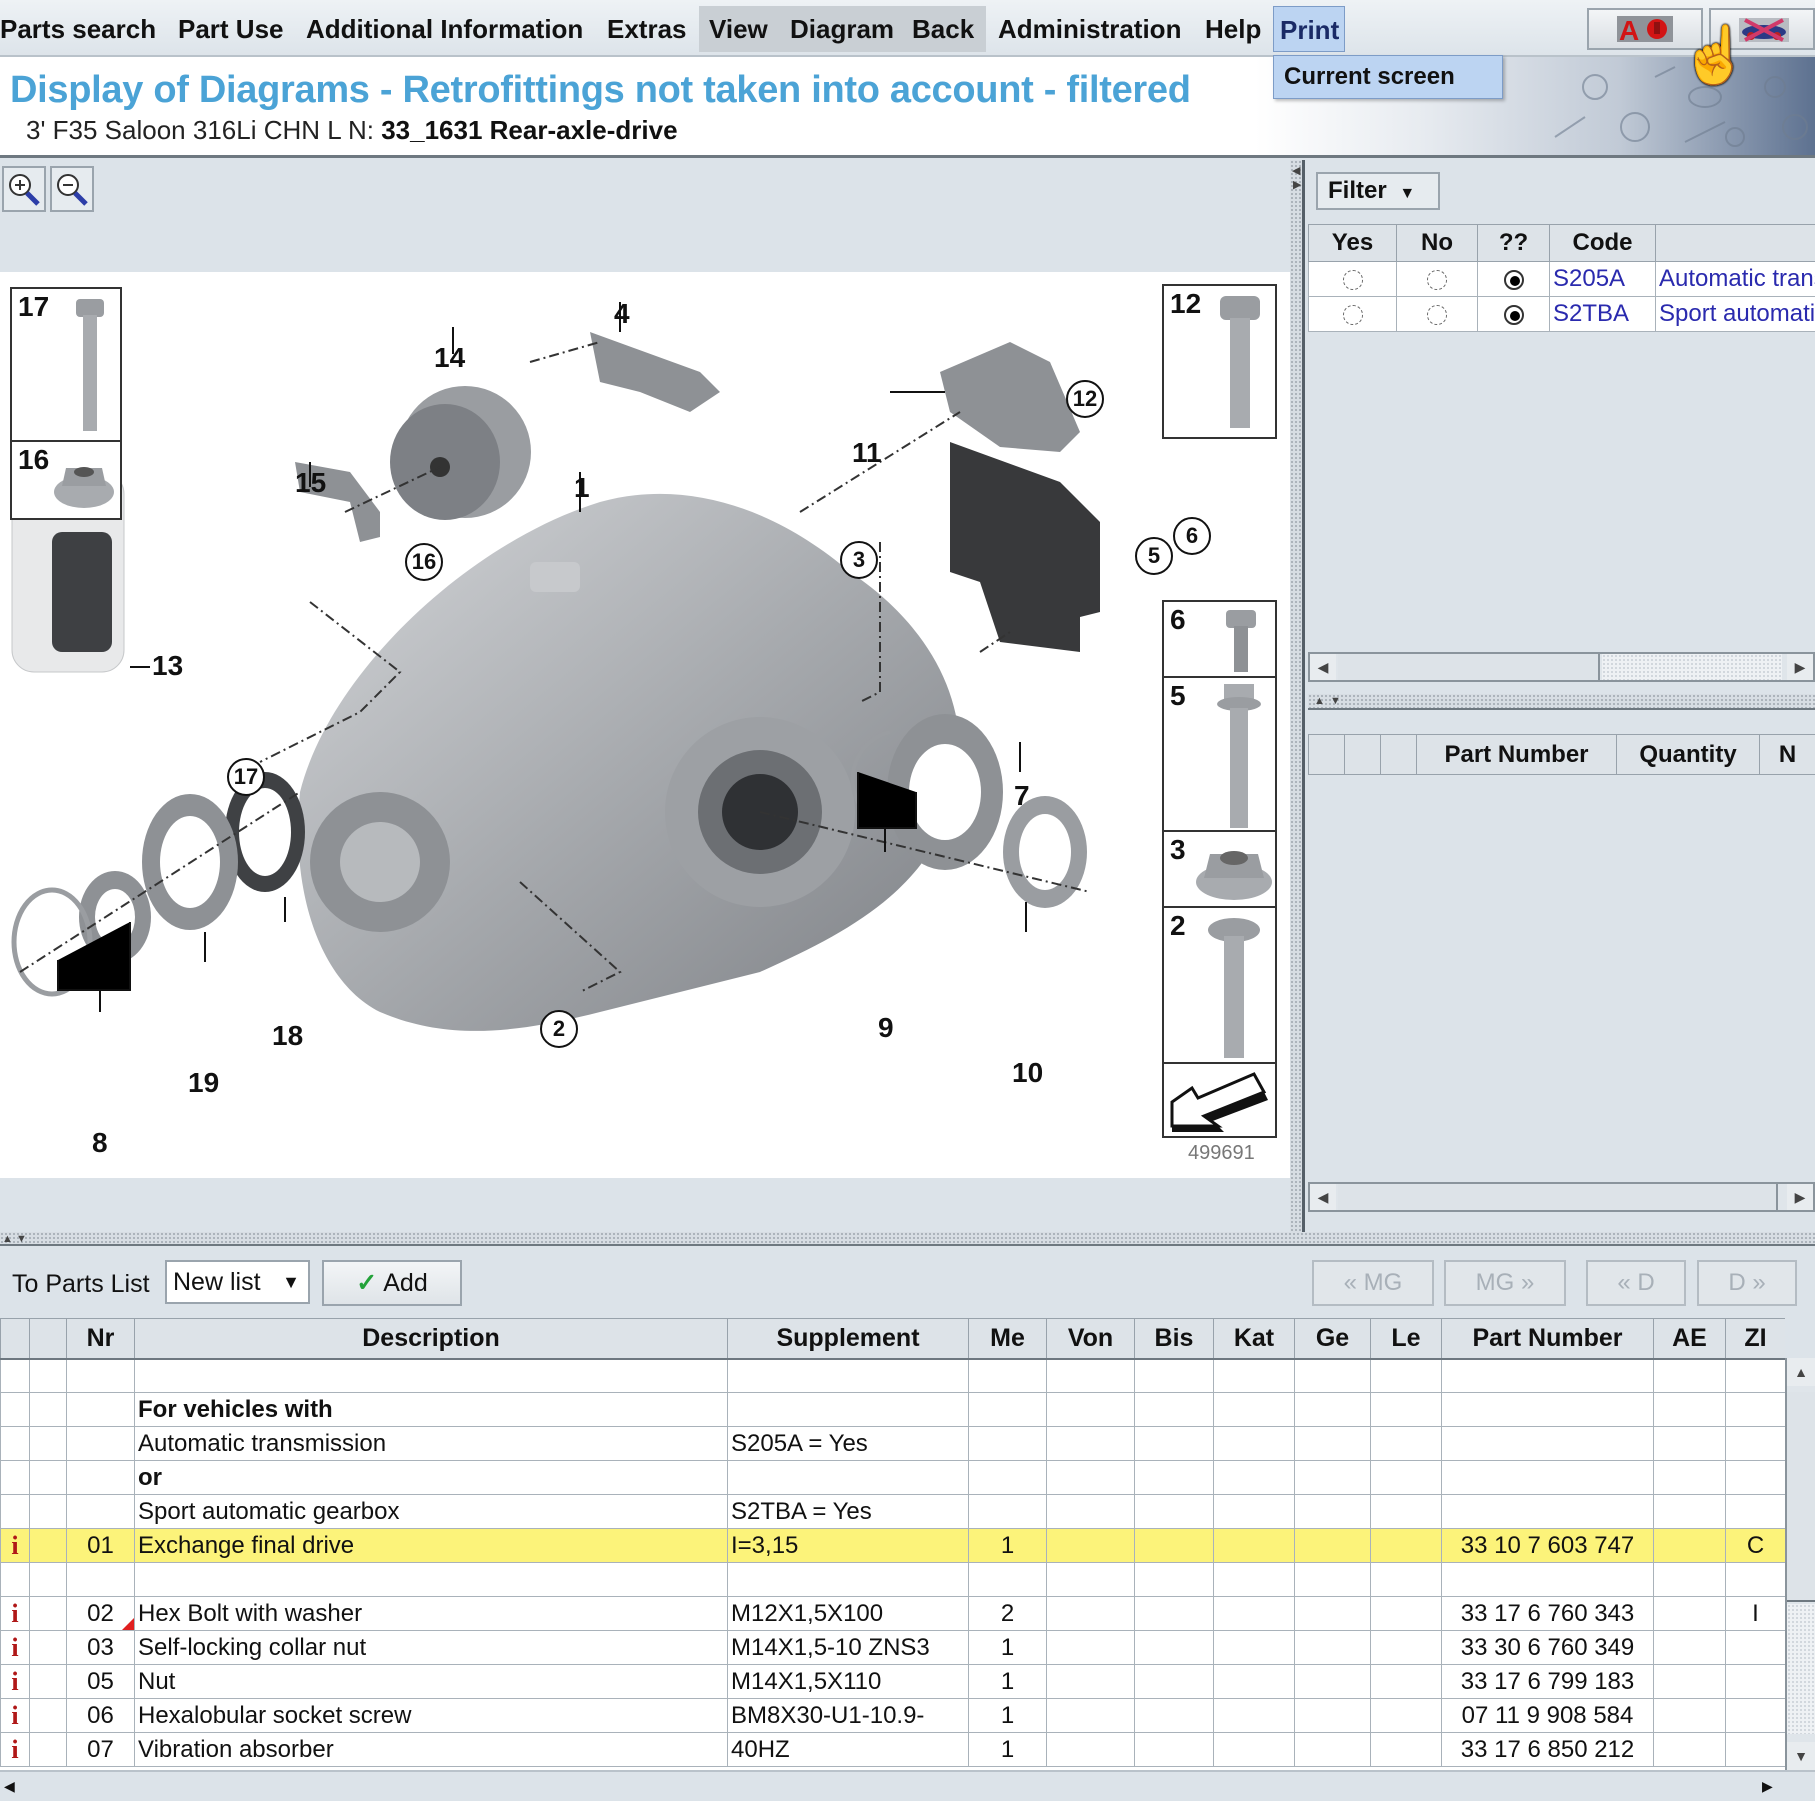  Describe the element at coordinates (246, 777) in the screenshot. I see `callout-circle-17: 17` at that location.